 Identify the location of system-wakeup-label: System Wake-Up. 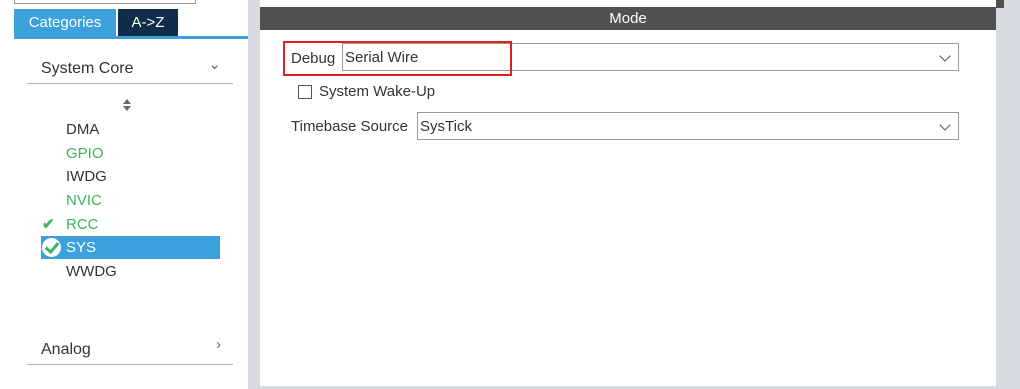
(377, 91).